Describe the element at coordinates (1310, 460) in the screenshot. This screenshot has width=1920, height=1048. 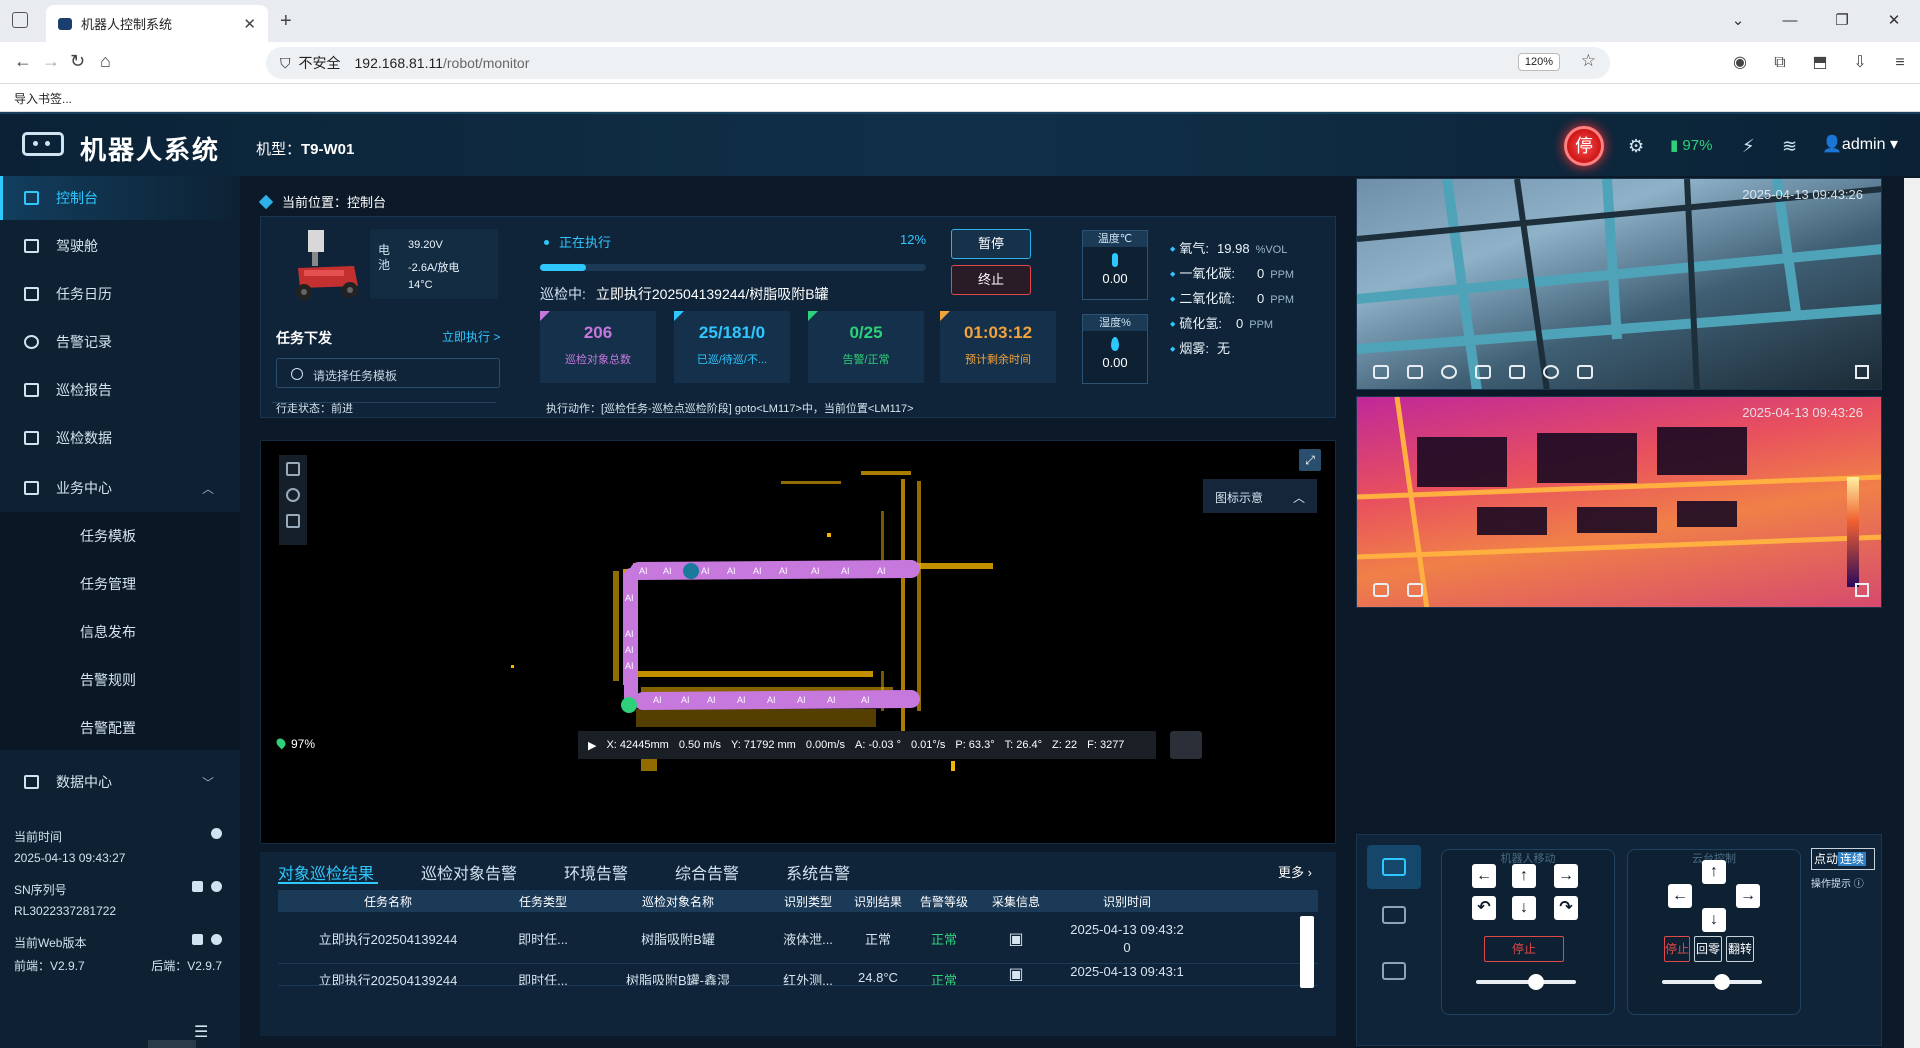
I see `expand-map-icon: ⤢` at that location.